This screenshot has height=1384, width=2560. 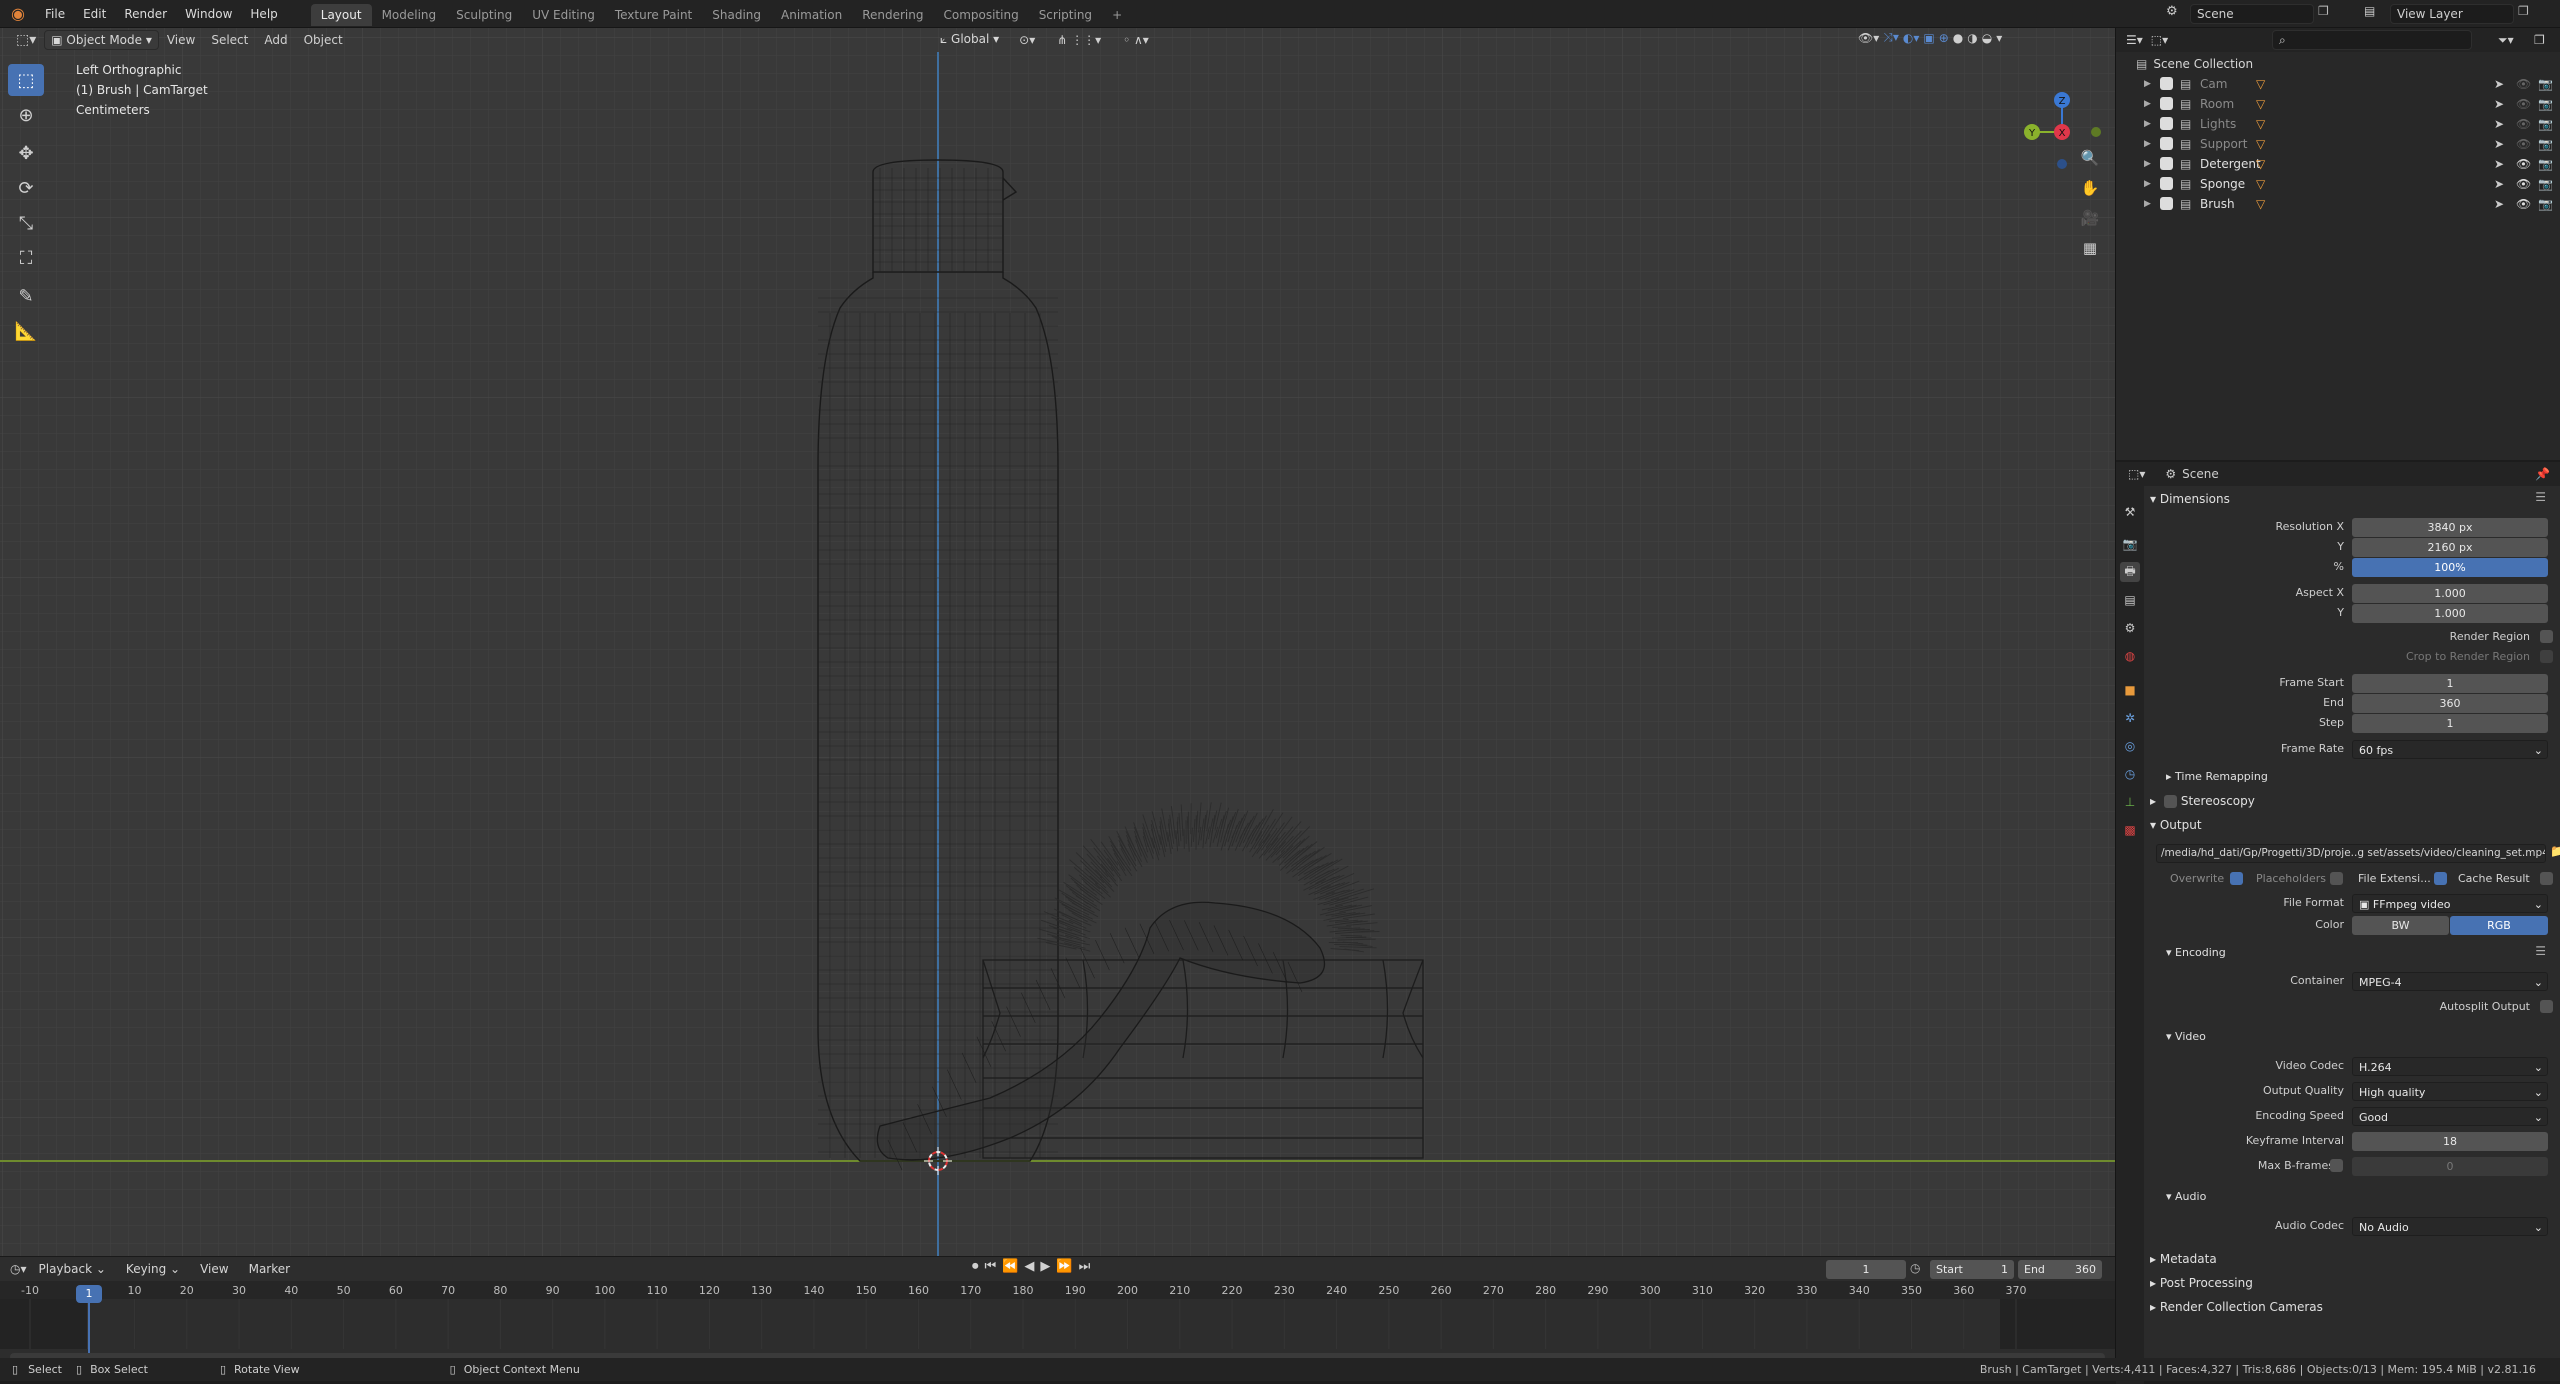 I want to click on proportional-edit-icon: ◦ ∧▾, so click(x=1136, y=40).